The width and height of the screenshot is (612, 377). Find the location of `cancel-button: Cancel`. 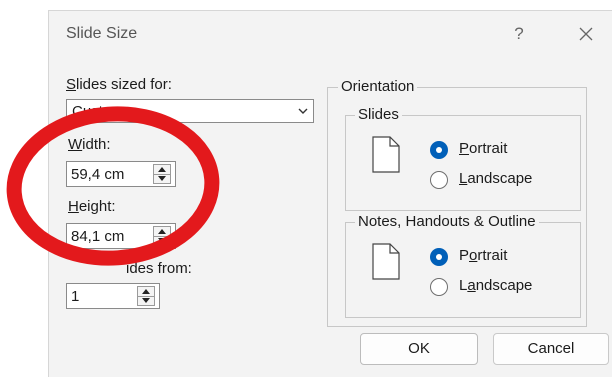

cancel-button: Cancel is located at coordinates (551, 349).